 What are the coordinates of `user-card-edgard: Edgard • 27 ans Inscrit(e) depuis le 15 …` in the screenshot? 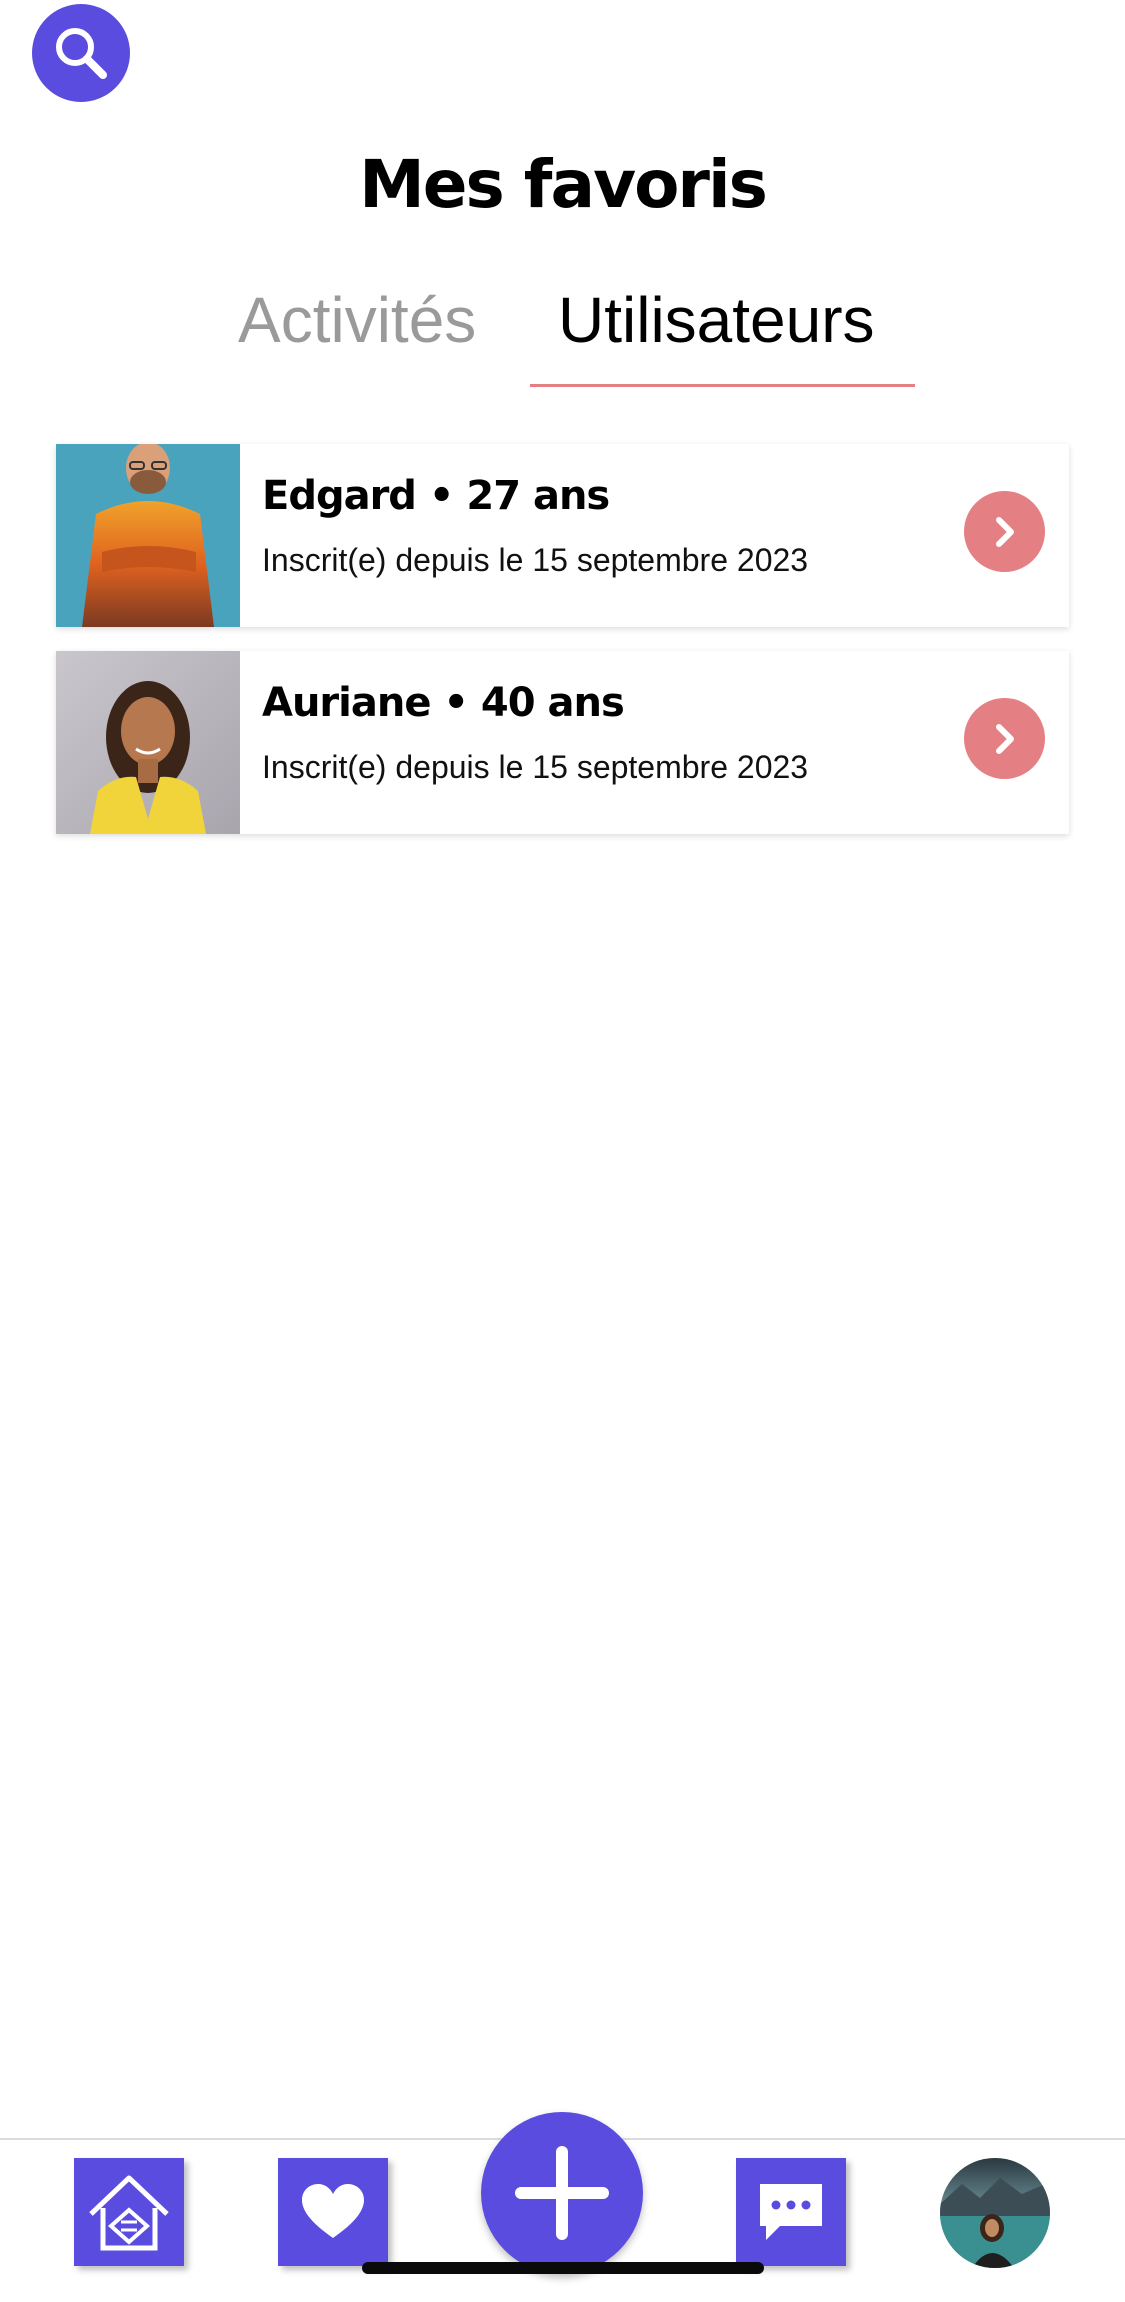 It's located at (562, 535).